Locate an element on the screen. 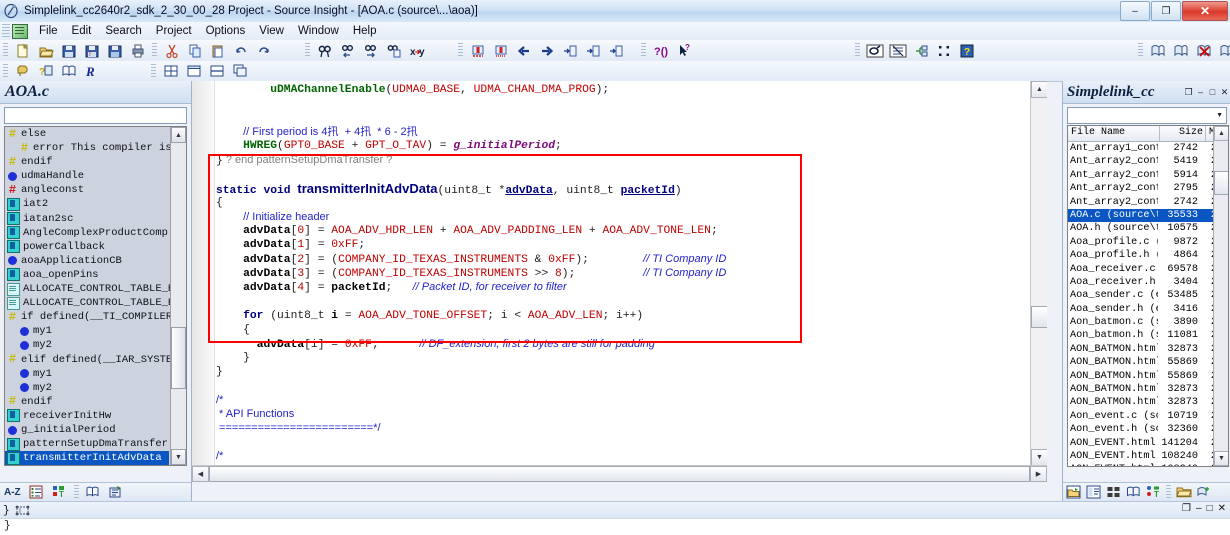 The width and height of the screenshot is (1230, 535). file-list-row: Aoa_sender.h (ex34162 is located at coordinates (1148, 309).